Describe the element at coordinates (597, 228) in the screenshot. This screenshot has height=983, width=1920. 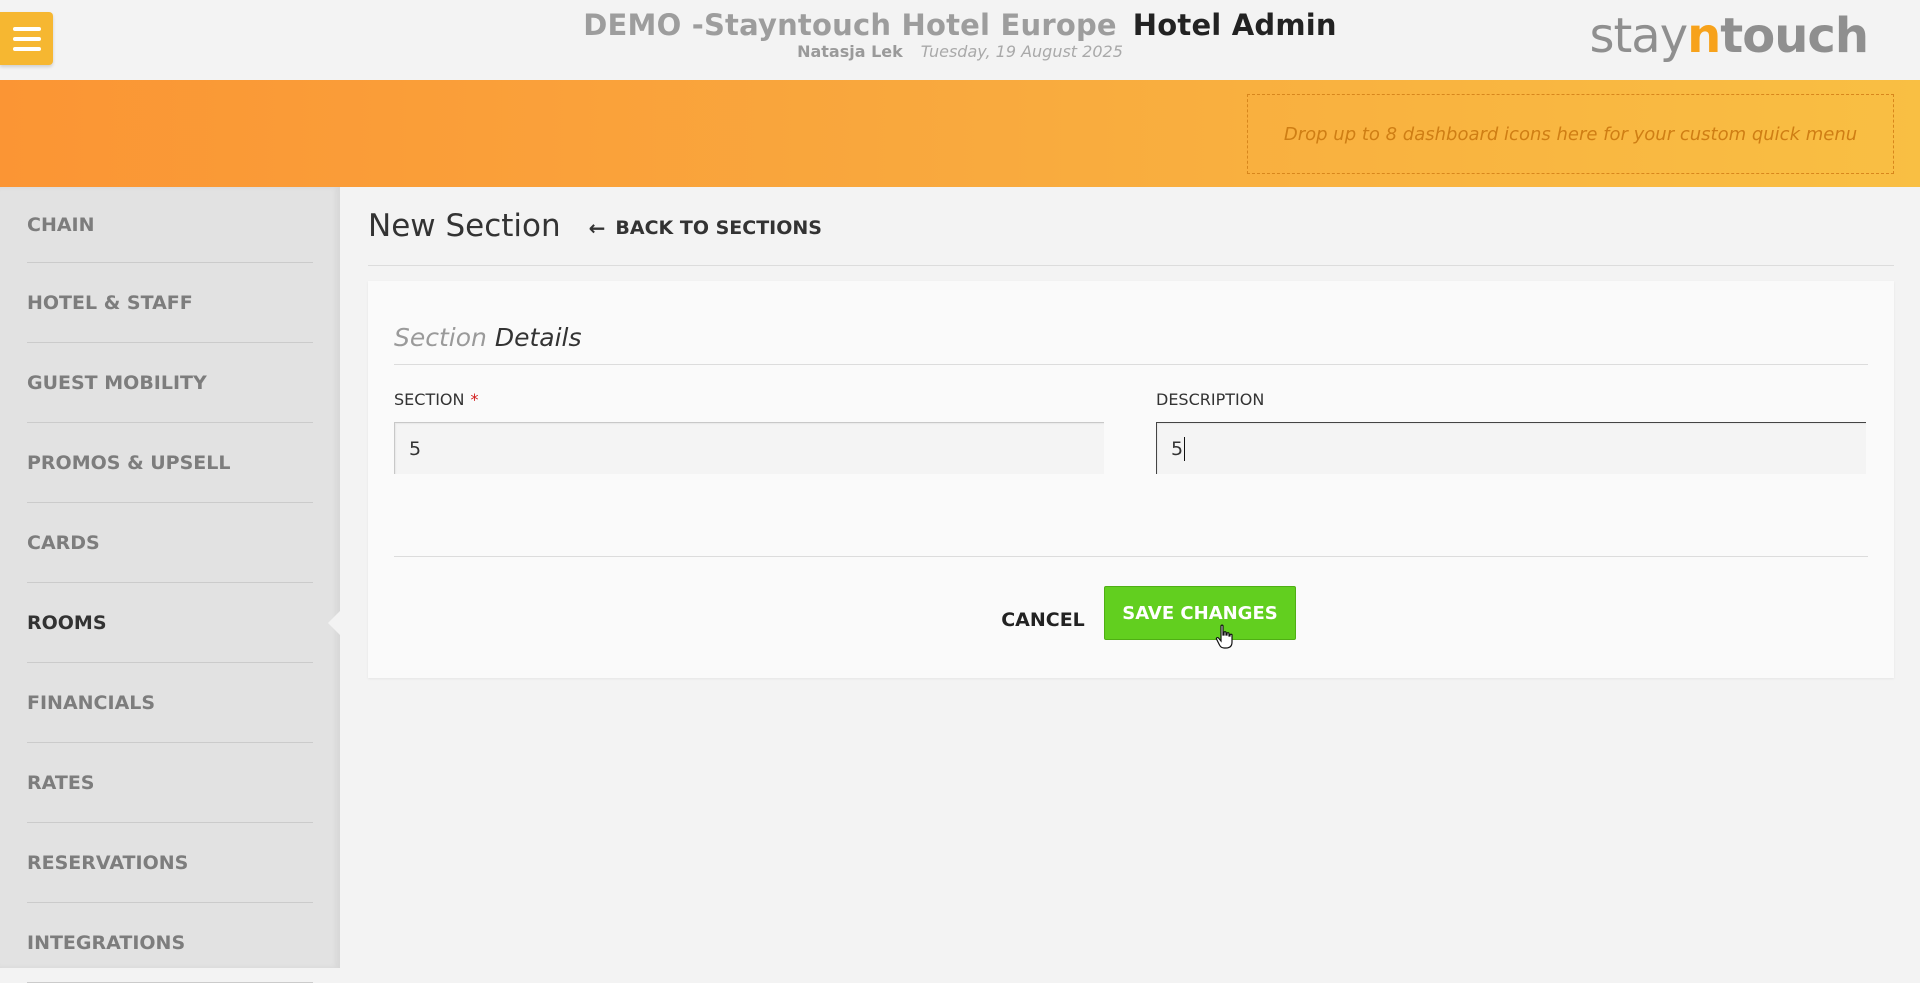
I see `arrow-left-icon: ←` at that location.